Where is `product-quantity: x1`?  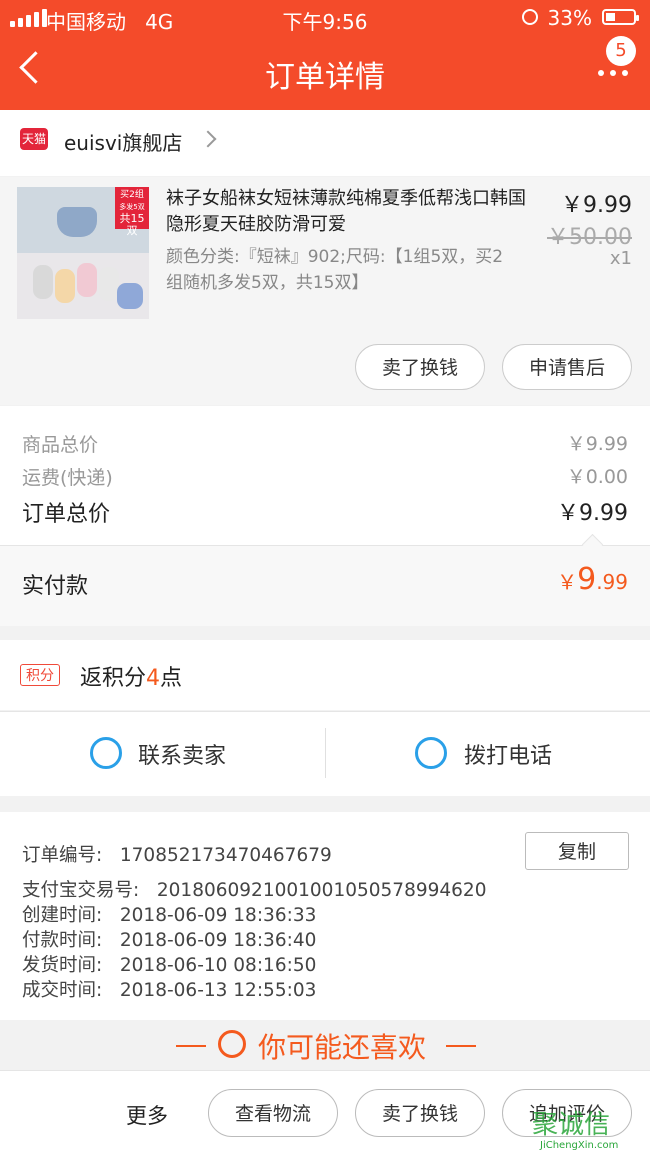
product-quantity: x1 is located at coordinates (620, 258).